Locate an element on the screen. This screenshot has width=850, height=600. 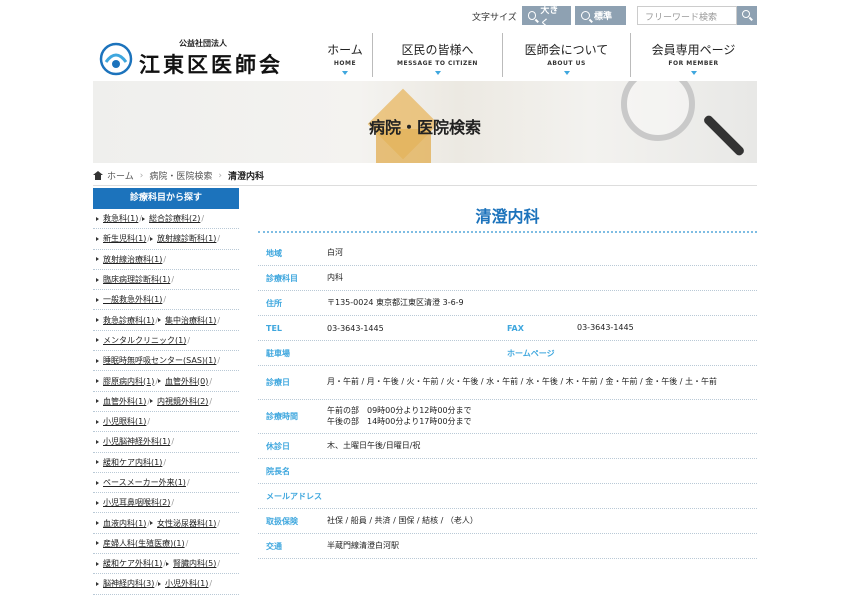
sidebar-row: メンタルクリニック(1) / is located at coordinates (166, 341).